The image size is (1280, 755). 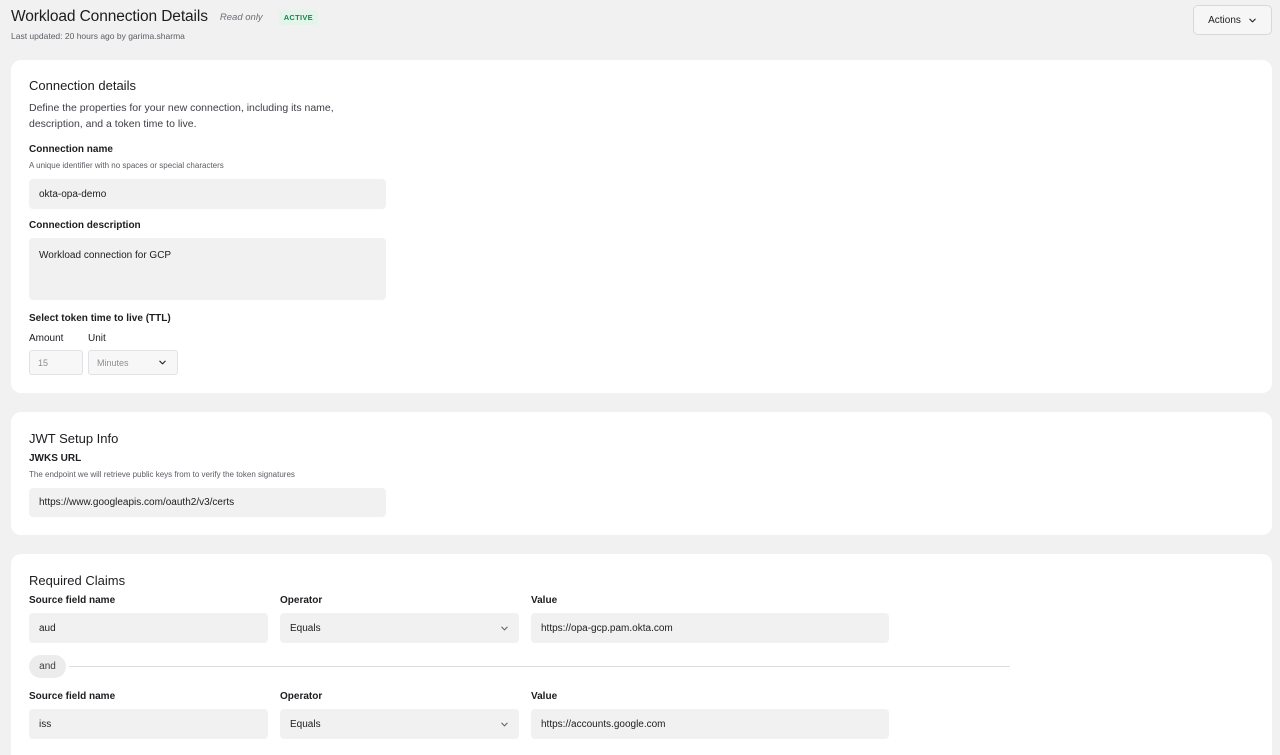 I want to click on actions-button: Actions, so click(x=1232, y=20).